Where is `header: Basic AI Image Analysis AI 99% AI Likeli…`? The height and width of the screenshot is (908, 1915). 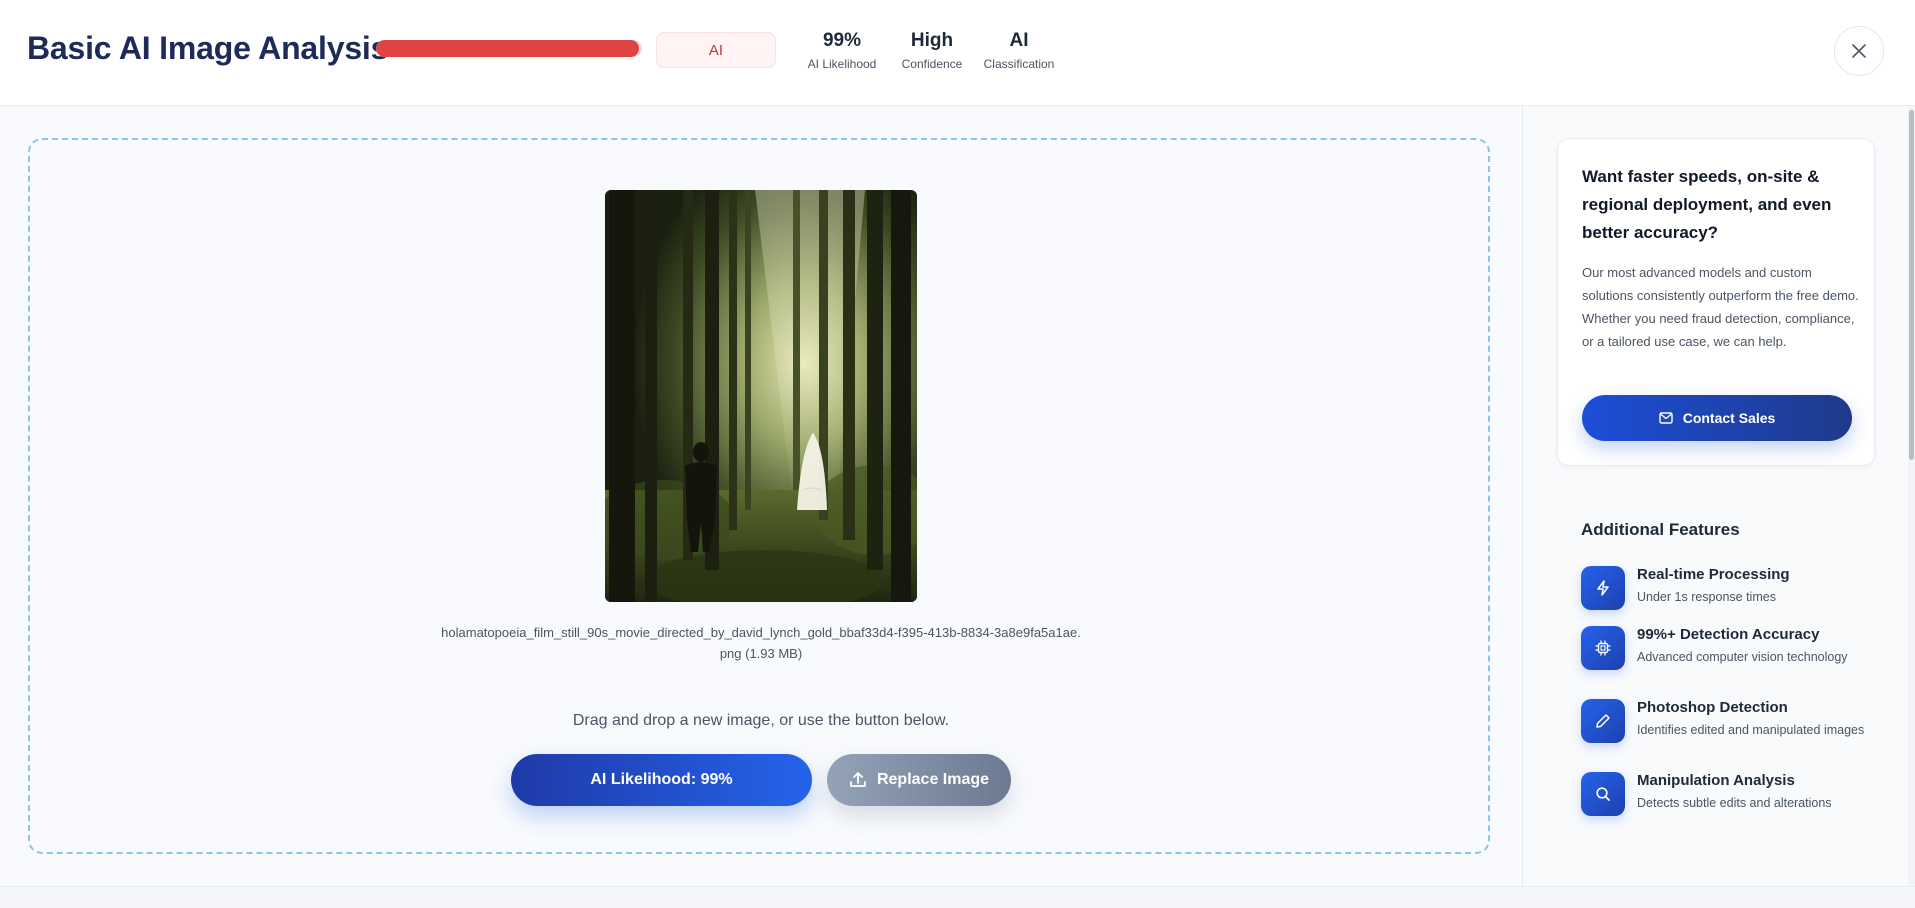
header: Basic AI Image Analysis AI 99% AI Likeli… is located at coordinates (957, 53).